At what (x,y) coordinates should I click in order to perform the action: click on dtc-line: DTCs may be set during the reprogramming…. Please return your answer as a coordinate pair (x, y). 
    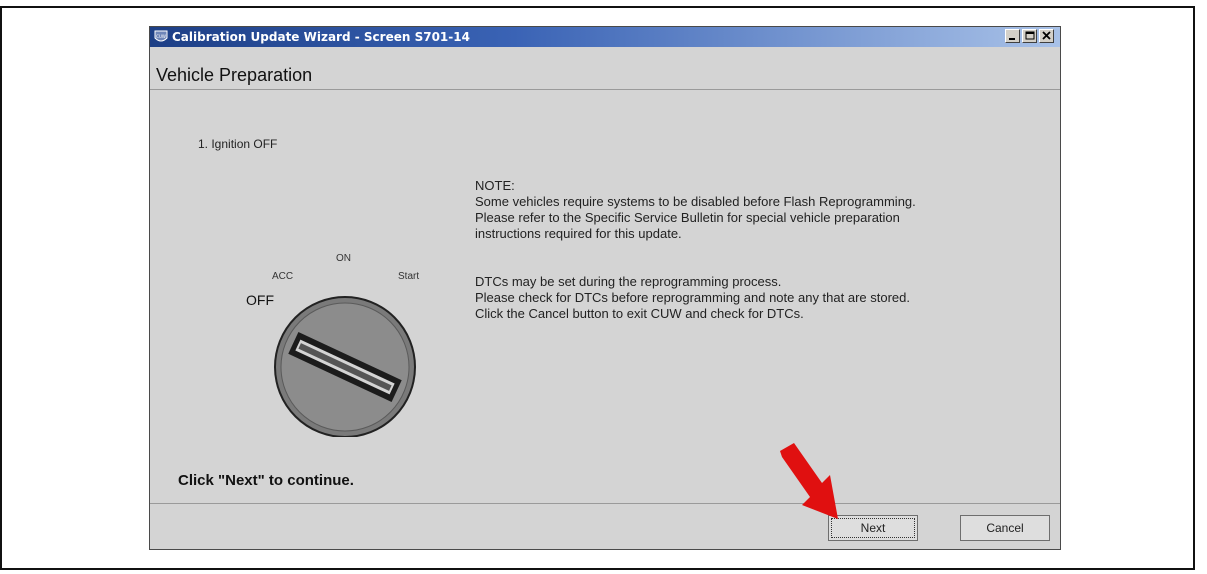
    Looking at the image, I should click on (628, 281).